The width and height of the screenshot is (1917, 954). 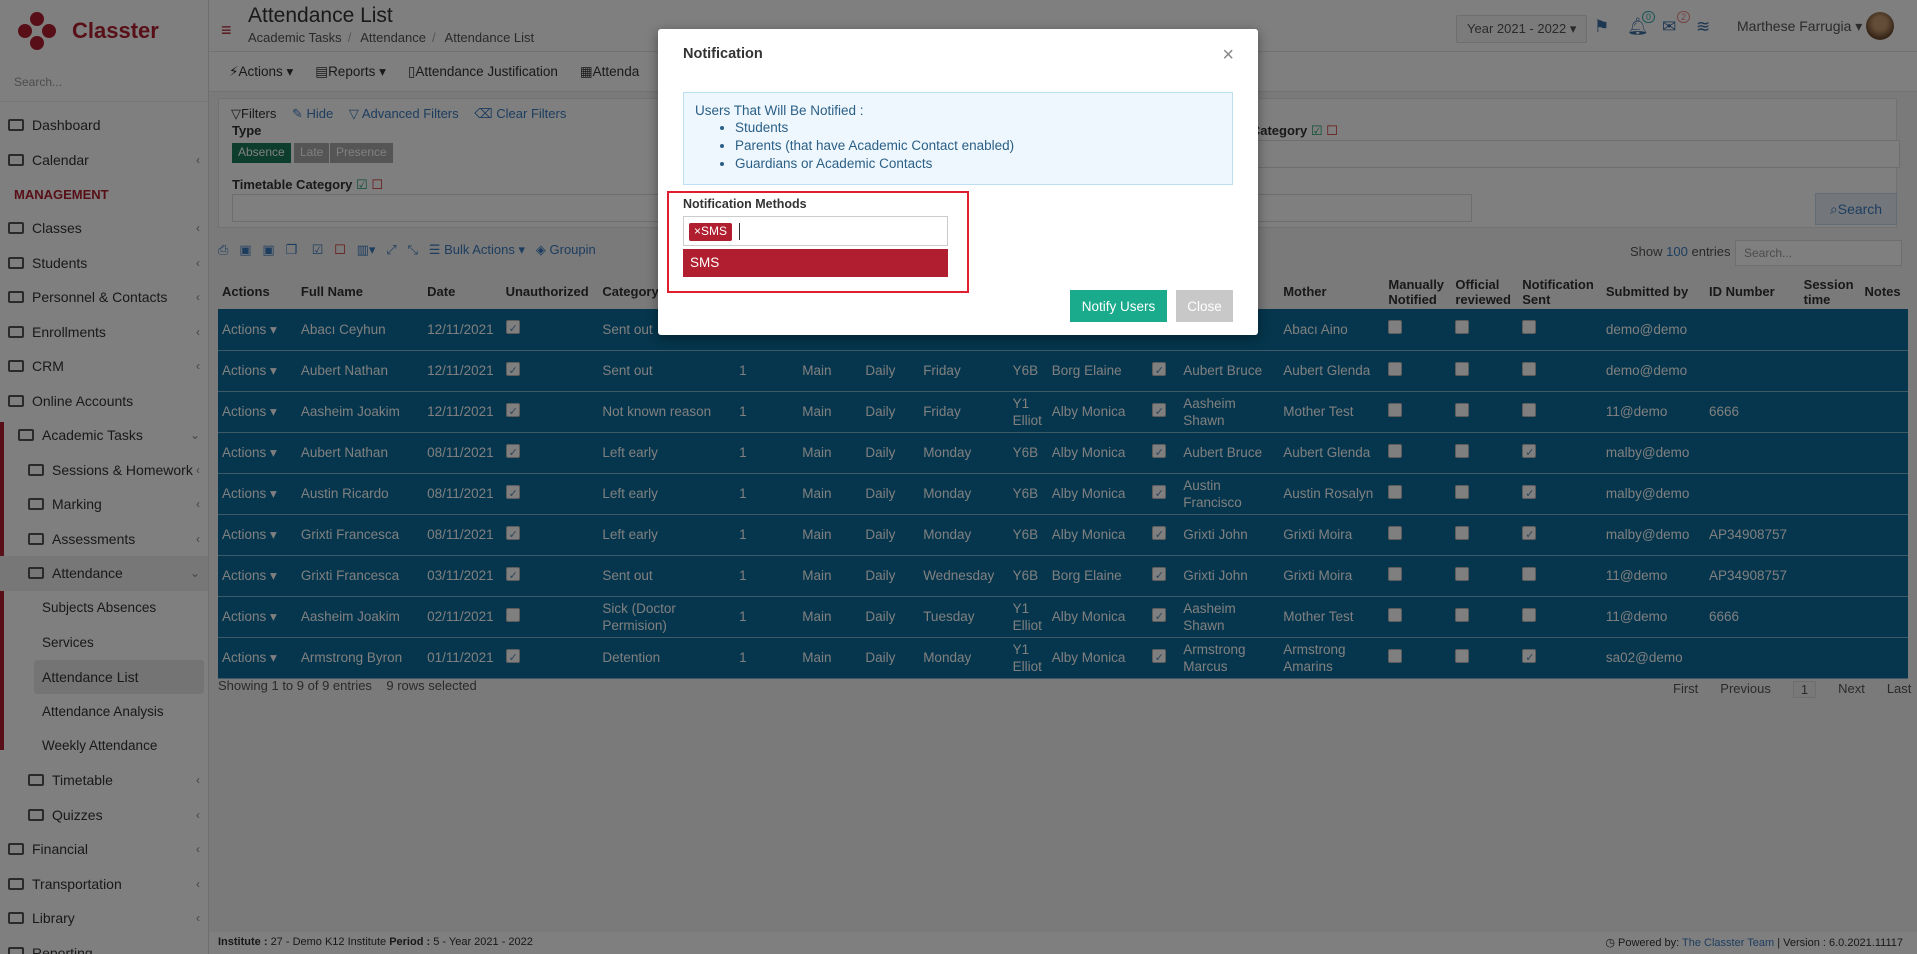 What do you see at coordinates (815, 231) in the screenshot?
I see `notification-methods-input: ×SMS` at bounding box center [815, 231].